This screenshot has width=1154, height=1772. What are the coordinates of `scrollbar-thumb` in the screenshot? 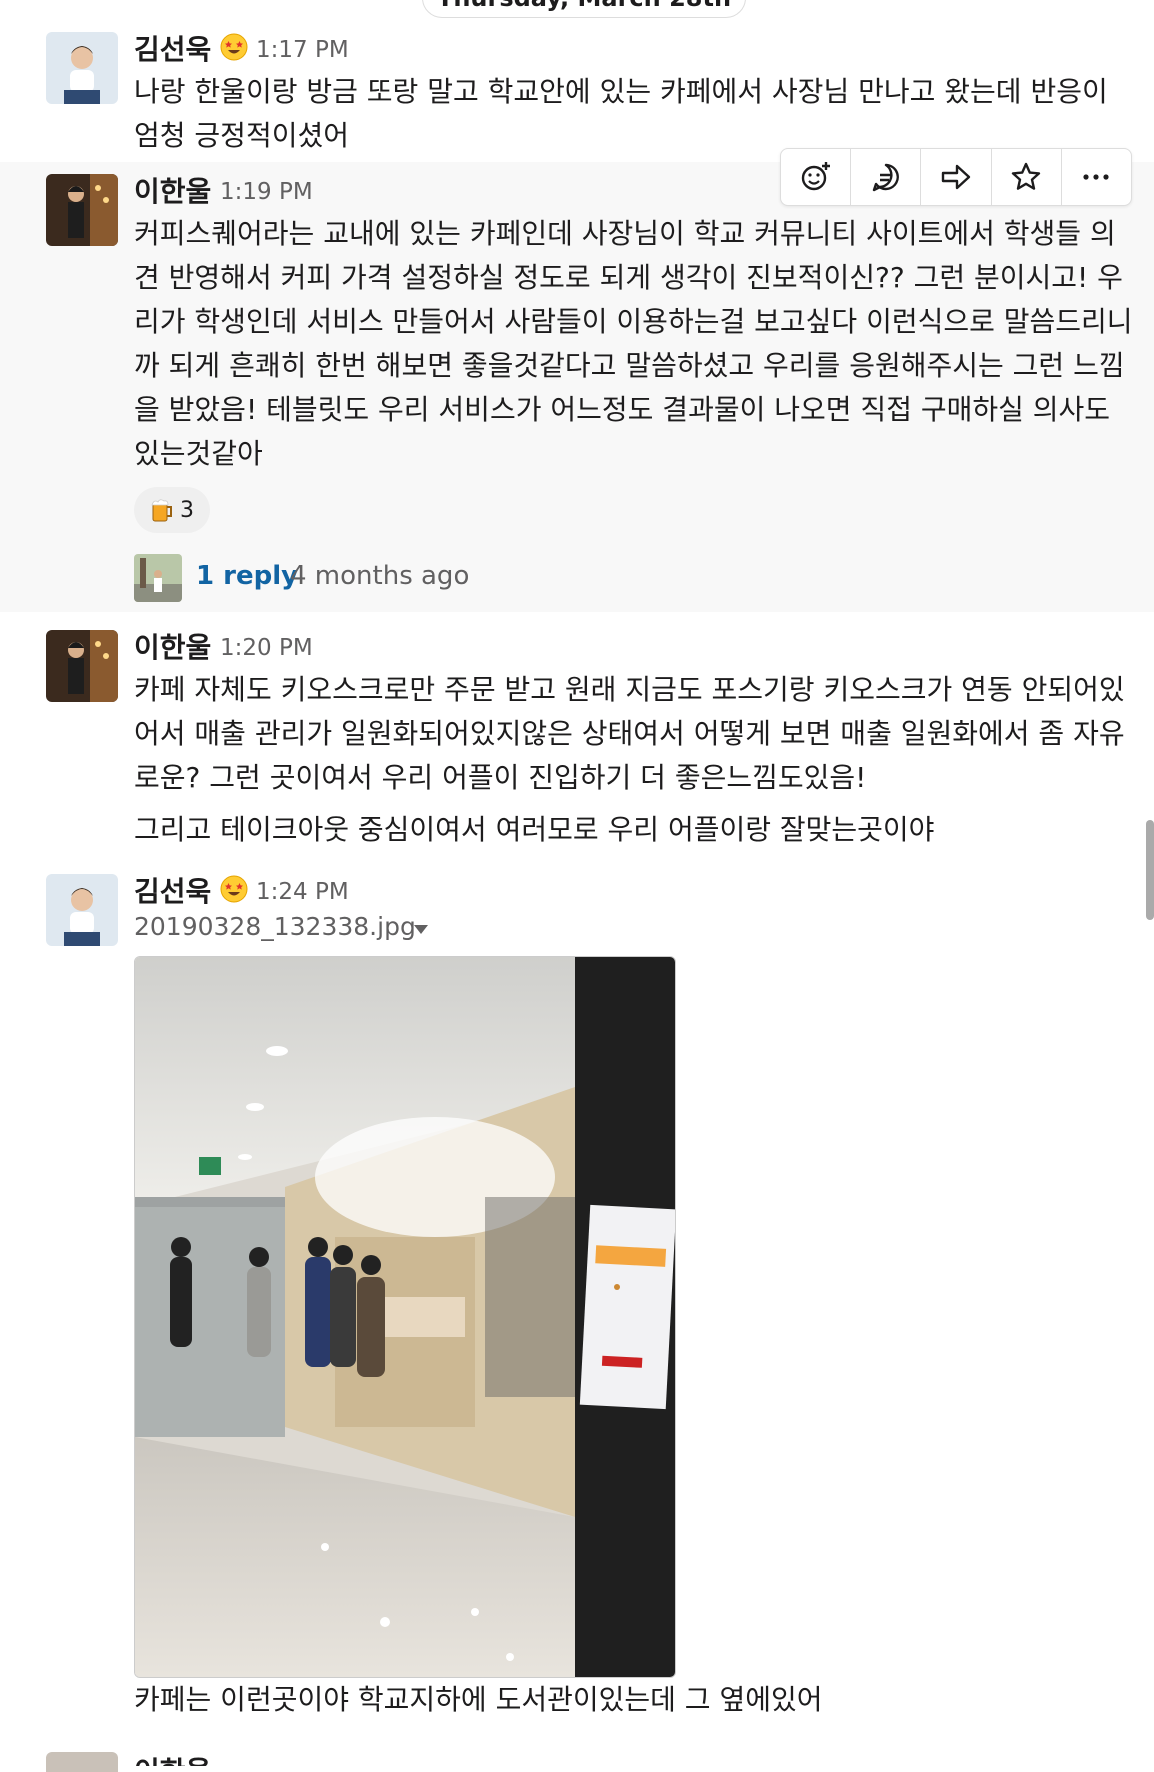 It's located at (1150, 870).